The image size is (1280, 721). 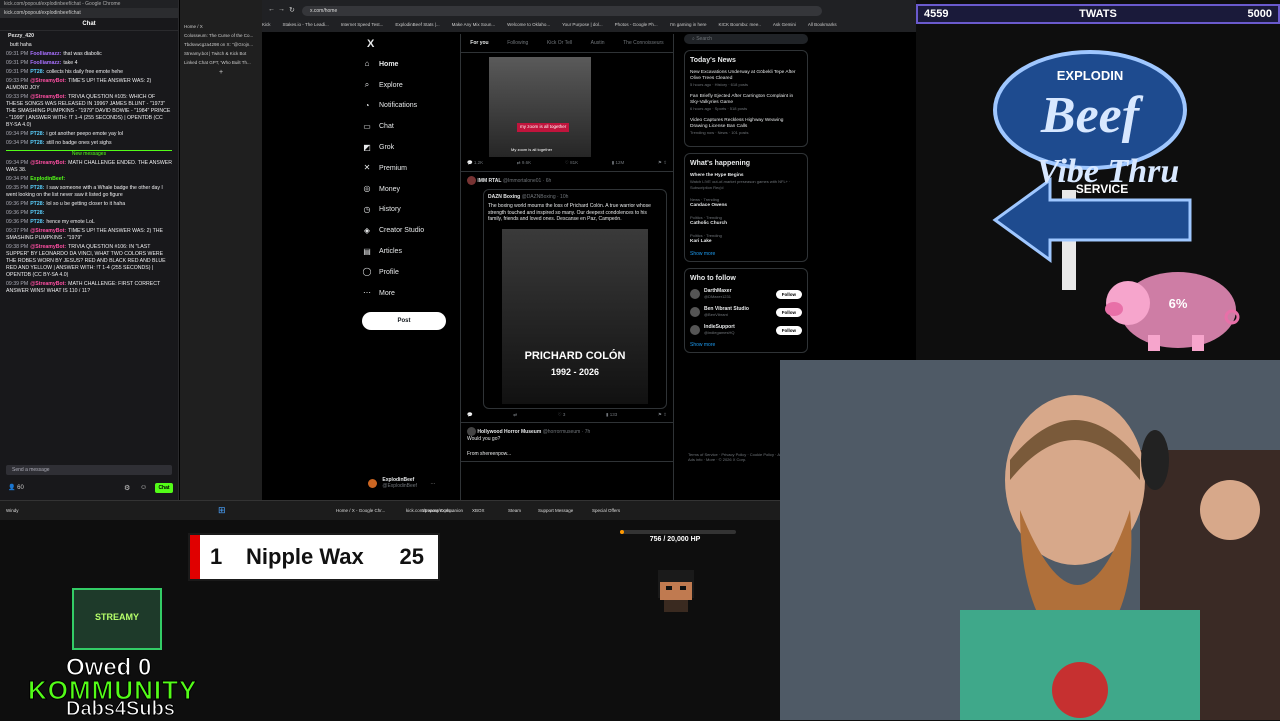 I want to click on bookmark-item: Kick, so click(x=266, y=24).